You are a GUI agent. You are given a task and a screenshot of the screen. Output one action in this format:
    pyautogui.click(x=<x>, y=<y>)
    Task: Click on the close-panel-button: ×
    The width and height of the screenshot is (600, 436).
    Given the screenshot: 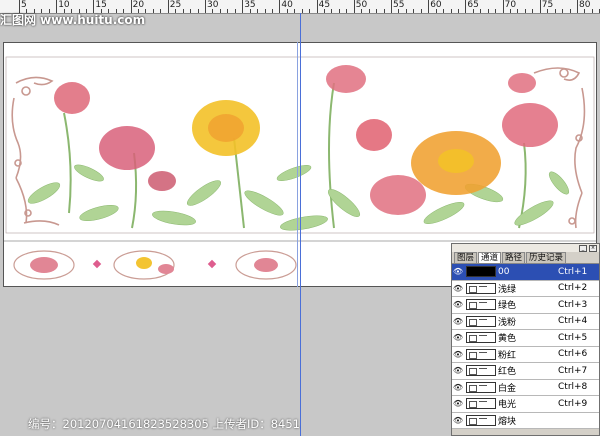 What is the action you would take?
    pyautogui.click(x=593, y=248)
    